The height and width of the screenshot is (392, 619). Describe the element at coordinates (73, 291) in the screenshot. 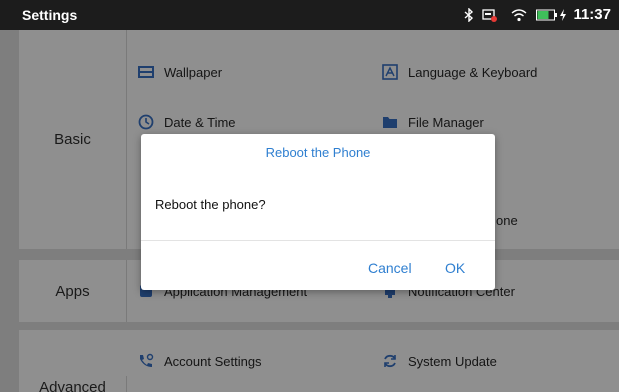

I see `category-label-apps: Apps` at that location.